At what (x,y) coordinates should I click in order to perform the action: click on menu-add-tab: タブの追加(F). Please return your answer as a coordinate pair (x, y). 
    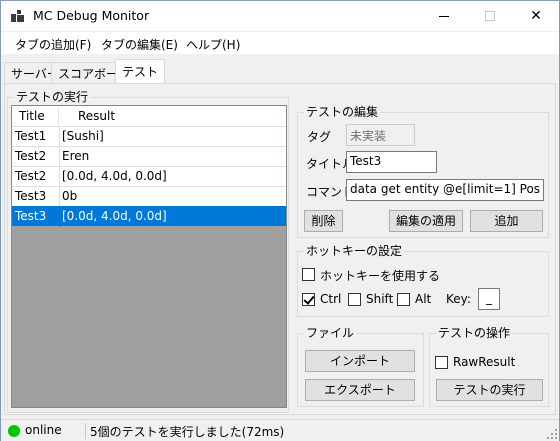
    Looking at the image, I should click on (53, 44).